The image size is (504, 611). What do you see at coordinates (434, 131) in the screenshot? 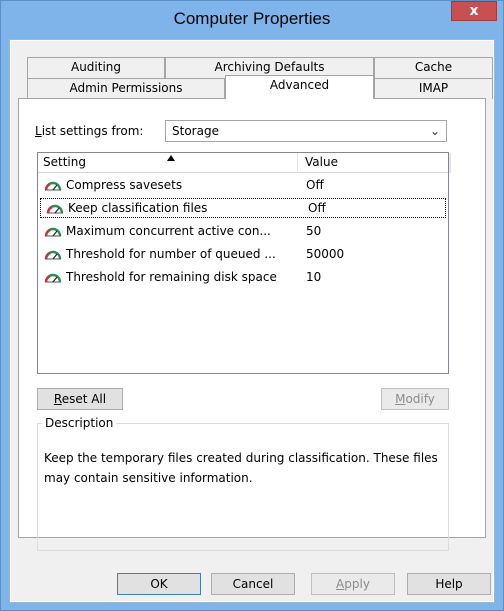
I see `chevron-down-icon: ⌄` at bounding box center [434, 131].